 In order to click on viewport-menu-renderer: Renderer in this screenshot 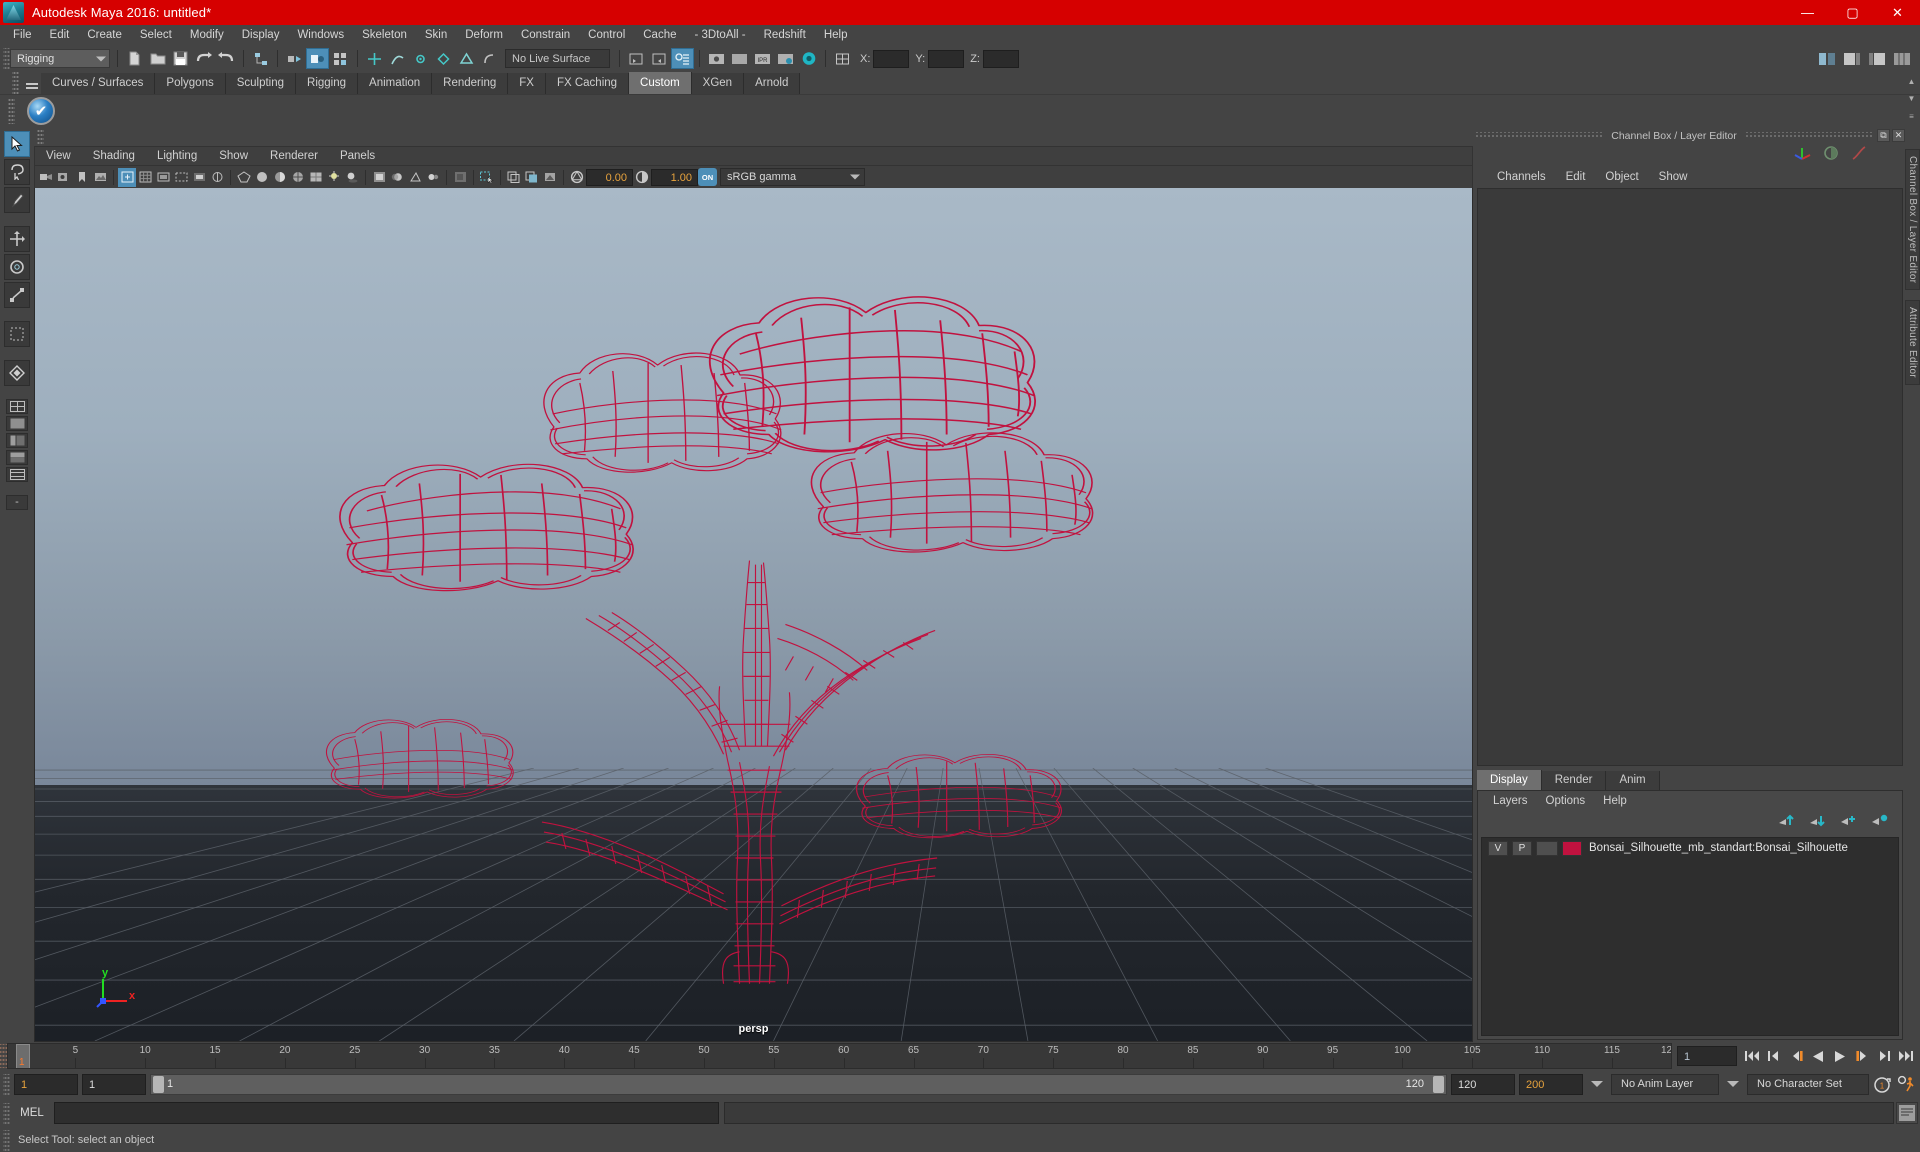, I will do `click(294, 156)`.